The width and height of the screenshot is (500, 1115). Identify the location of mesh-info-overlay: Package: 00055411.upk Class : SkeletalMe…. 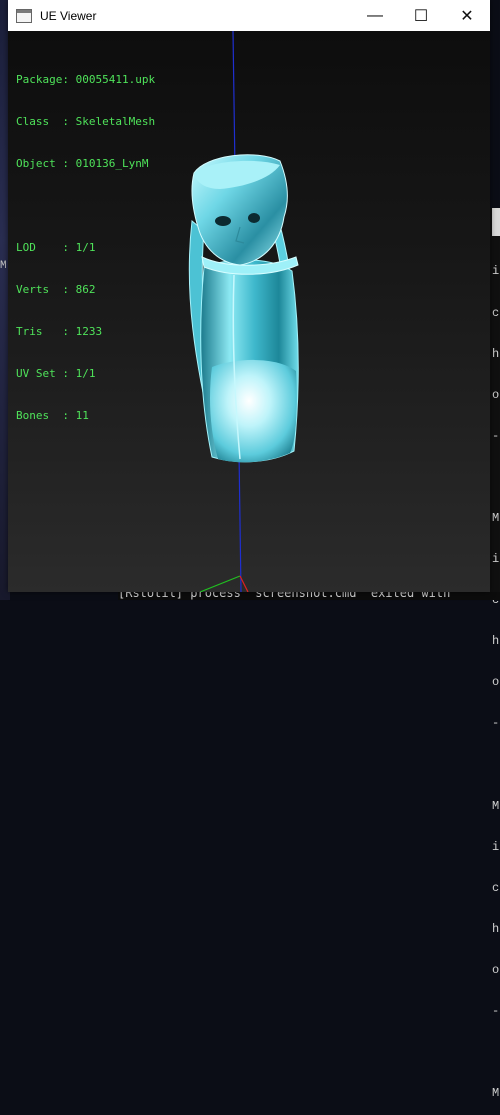
(85, 248).